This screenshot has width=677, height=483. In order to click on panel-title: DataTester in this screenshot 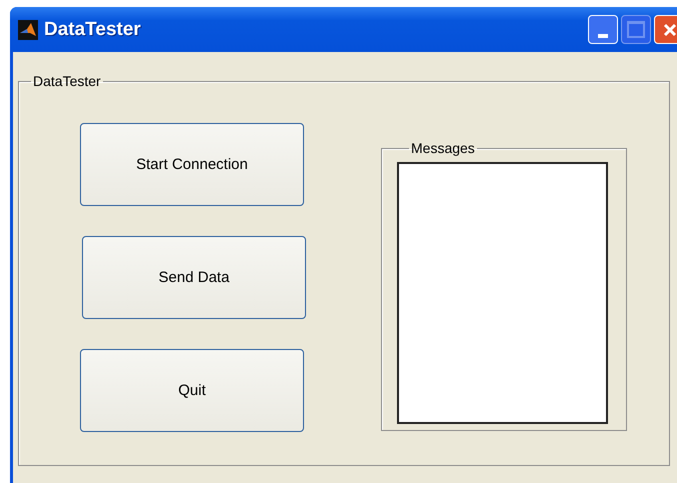, I will do `click(67, 81)`.